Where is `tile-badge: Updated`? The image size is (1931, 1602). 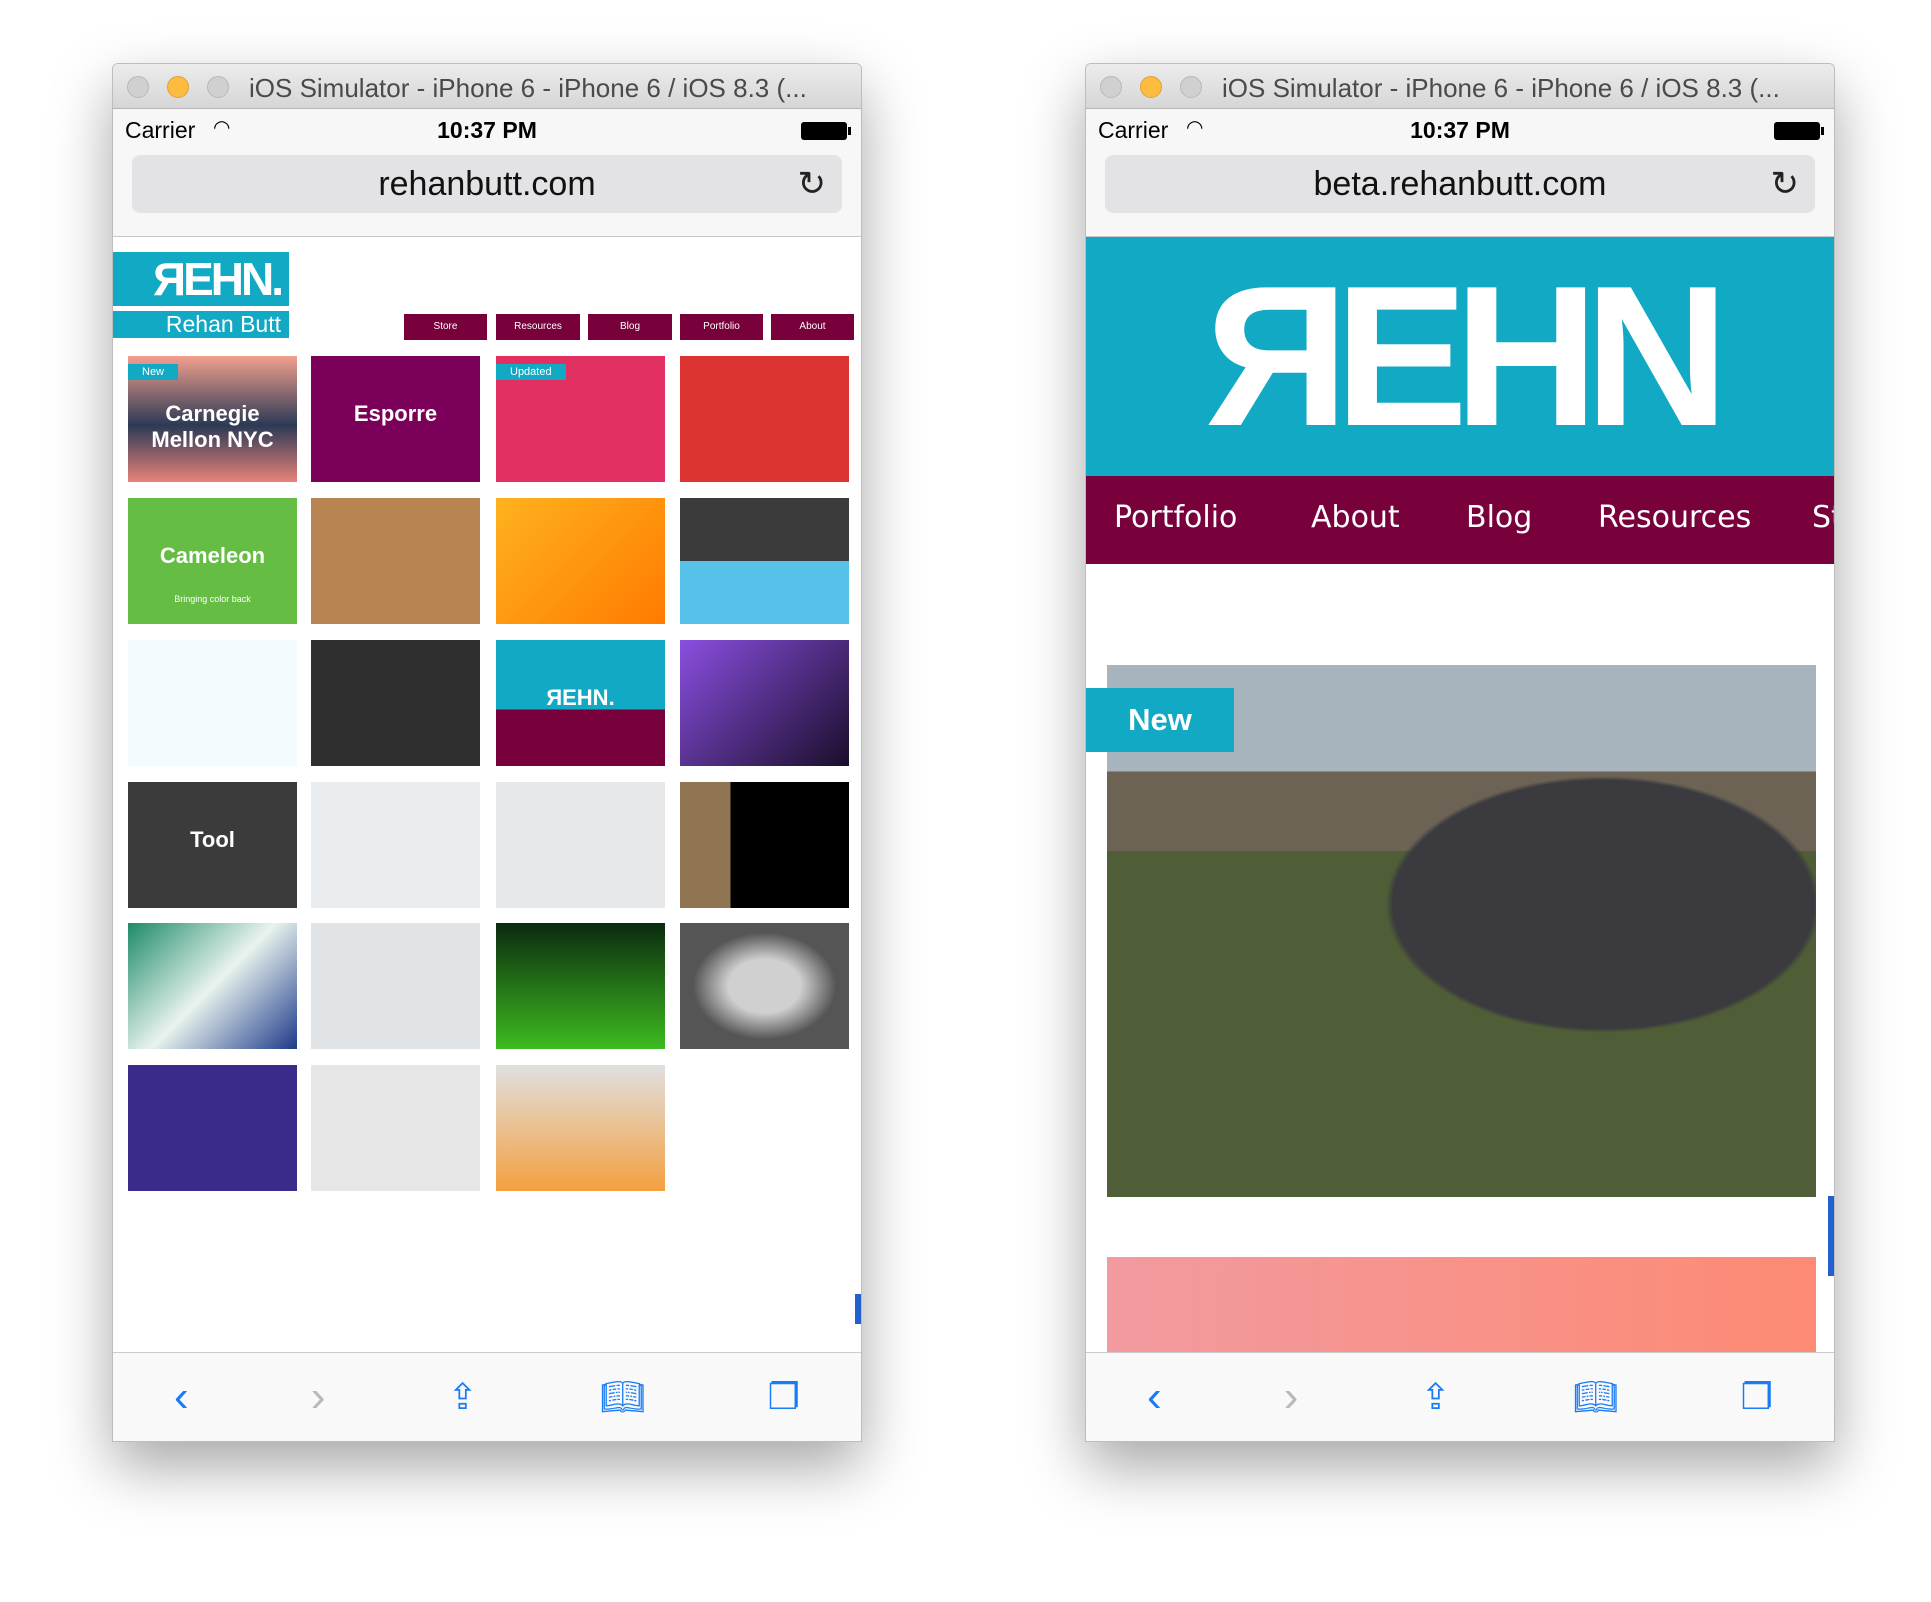 tile-badge: Updated is located at coordinates (531, 372).